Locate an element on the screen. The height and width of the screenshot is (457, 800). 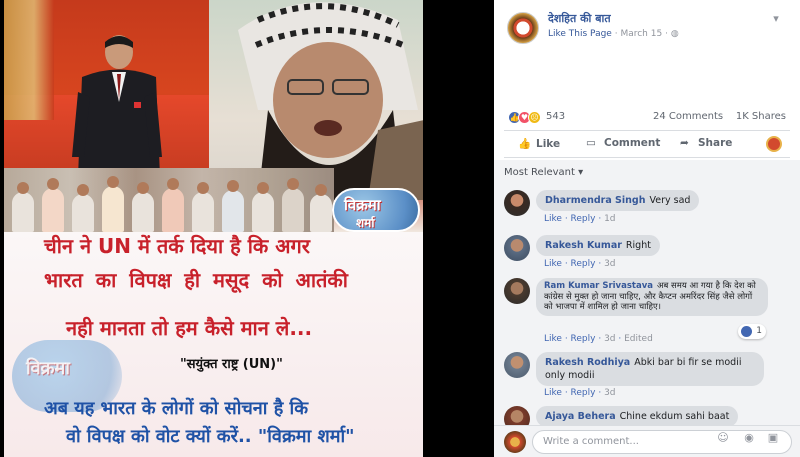
comment-reaction-count: 1 is located at coordinates (752, 331).